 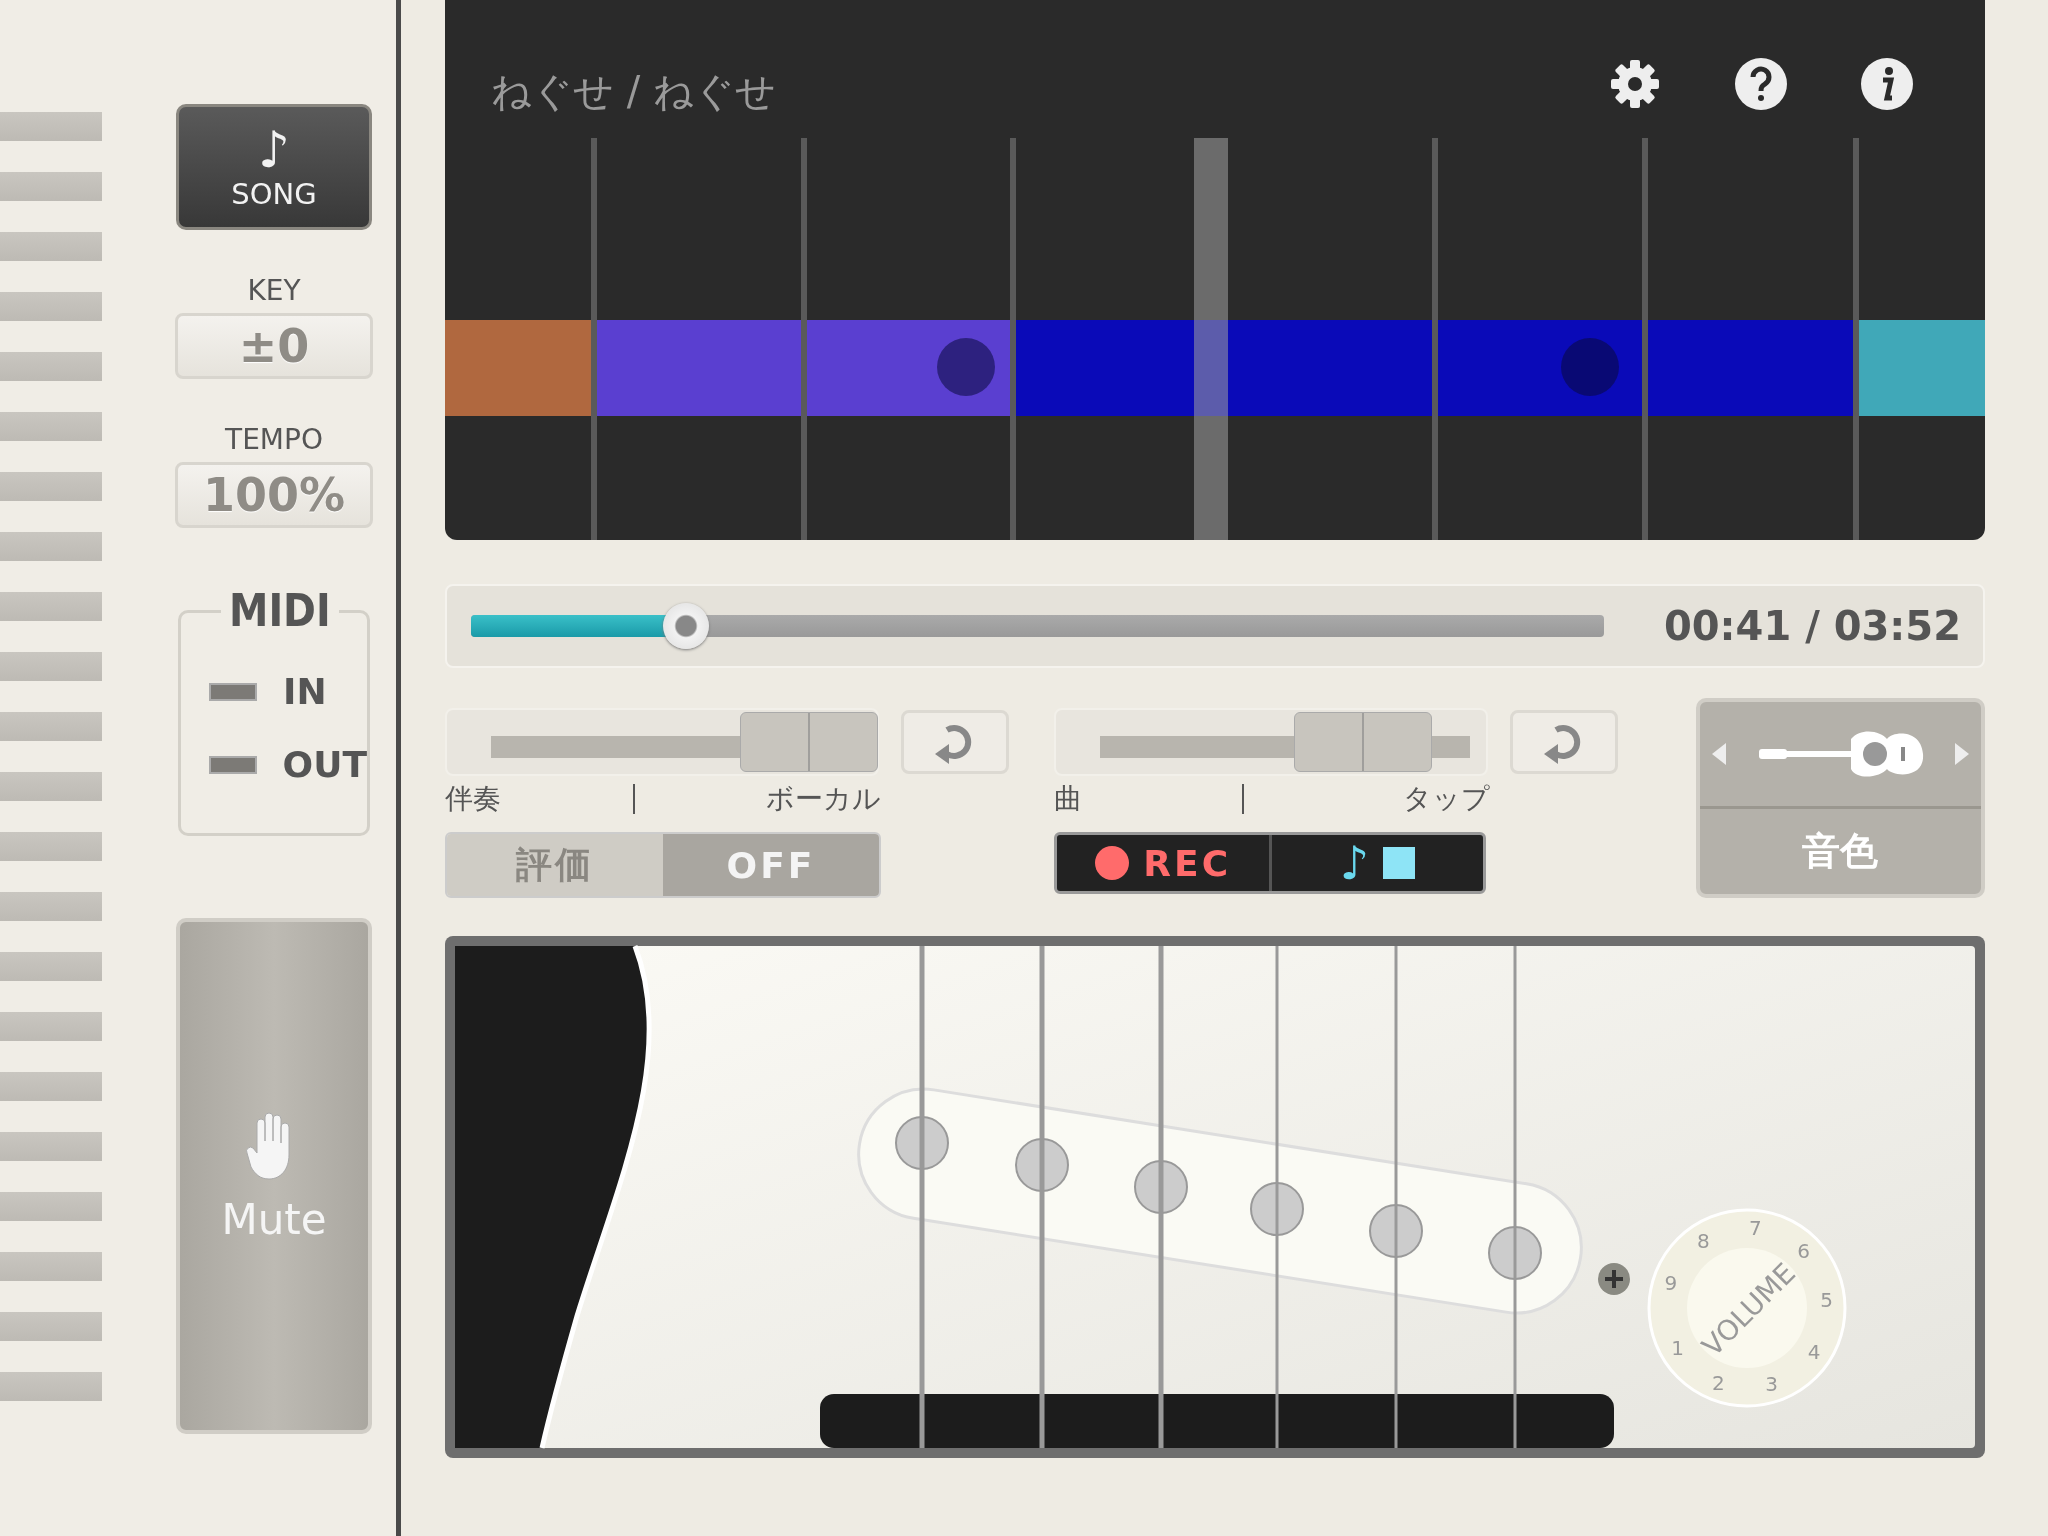 I want to click on switch-option: OFF, so click(x=771, y=865).